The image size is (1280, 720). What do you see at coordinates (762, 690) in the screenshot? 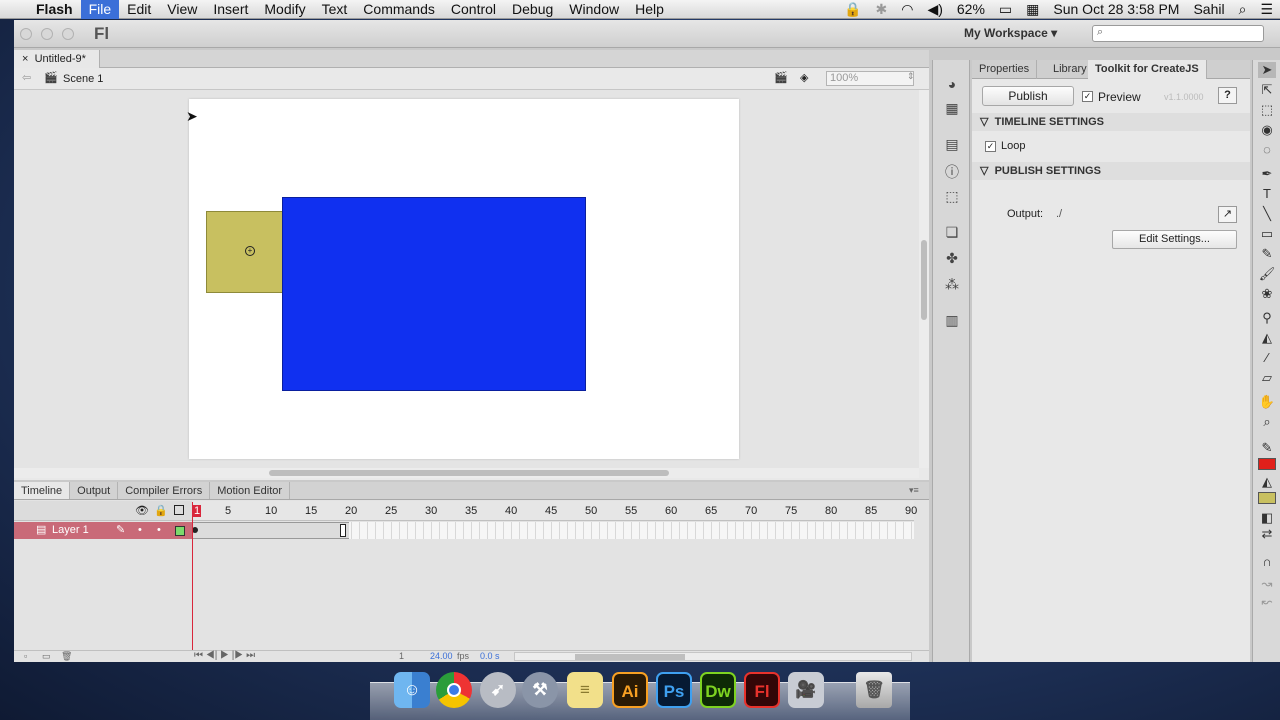
I see `dock-flash: Fl` at bounding box center [762, 690].